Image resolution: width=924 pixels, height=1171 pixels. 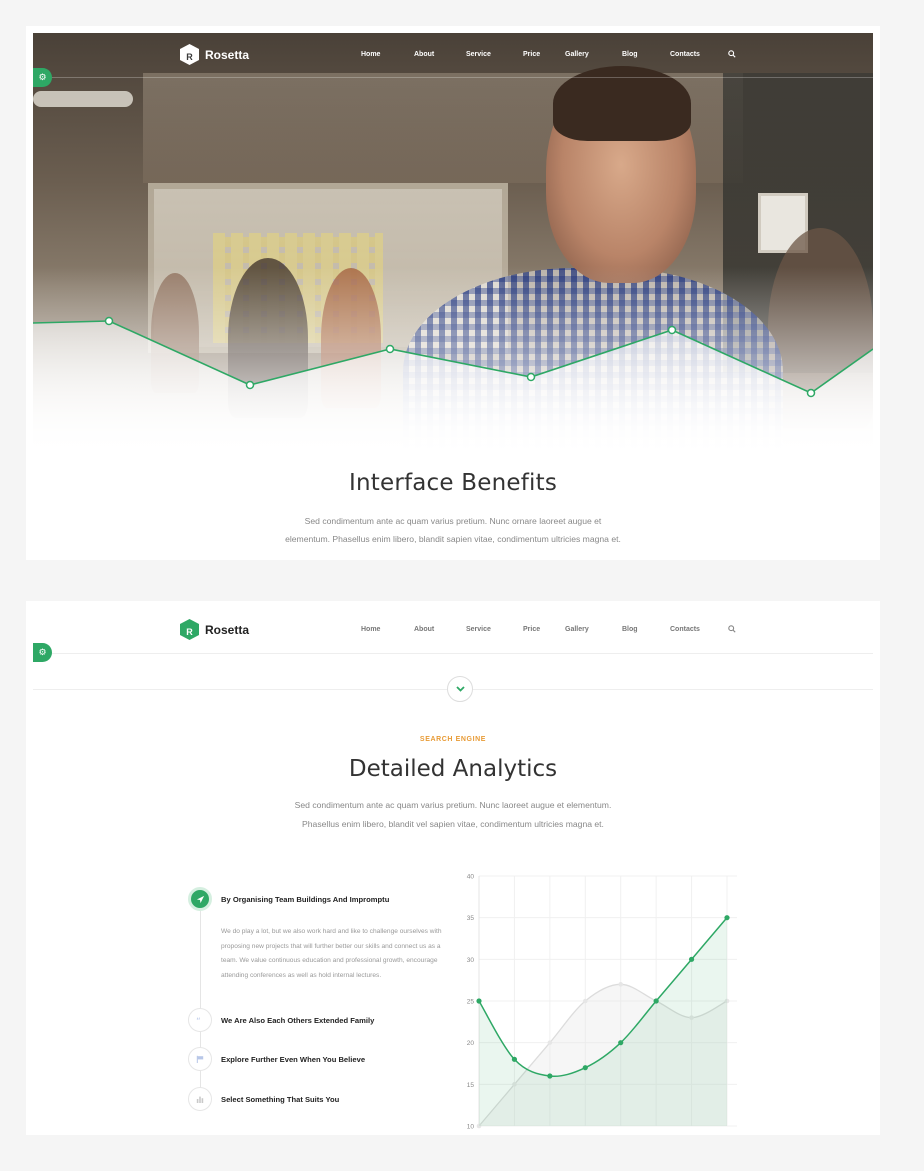 I want to click on y-tick-label: 35, so click(x=471, y=918).